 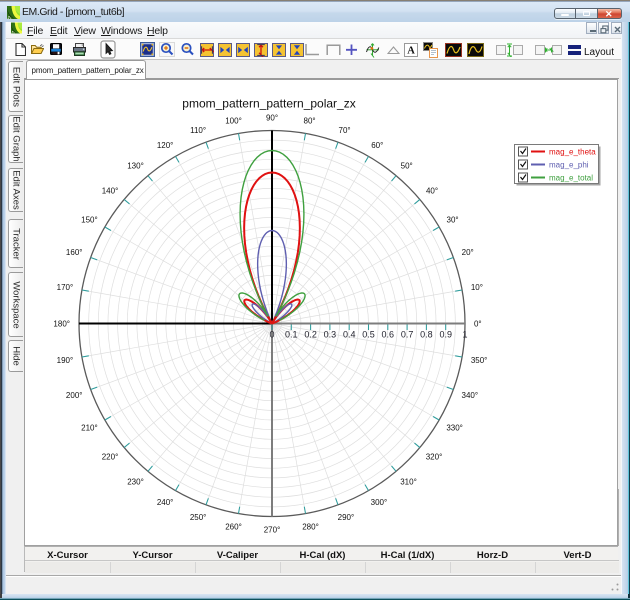 What do you see at coordinates (479, 360) in the screenshot?
I see `svg-text: 350°` at bounding box center [479, 360].